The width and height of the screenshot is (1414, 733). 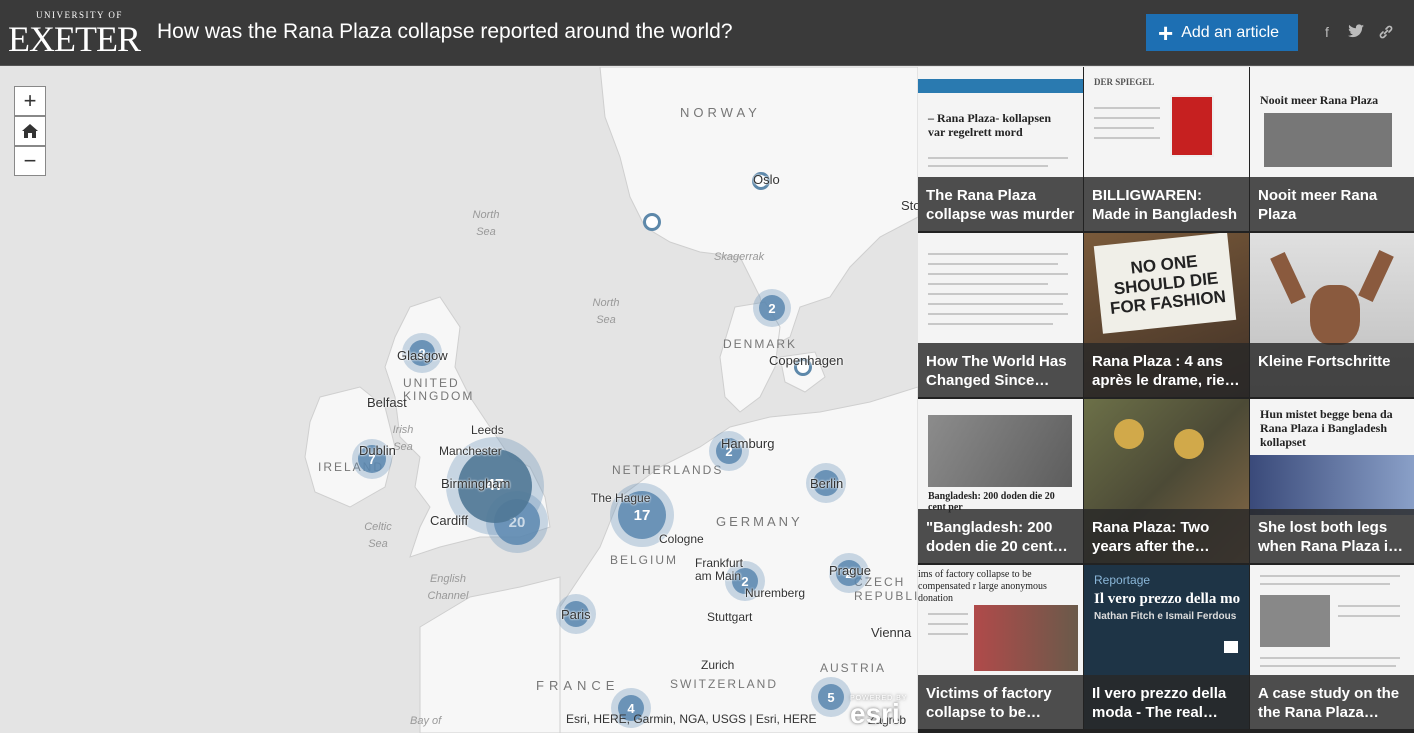 What do you see at coordinates (377, 450) in the screenshot?
I see `city-label: Dublin` at bounding box center [377, 450].